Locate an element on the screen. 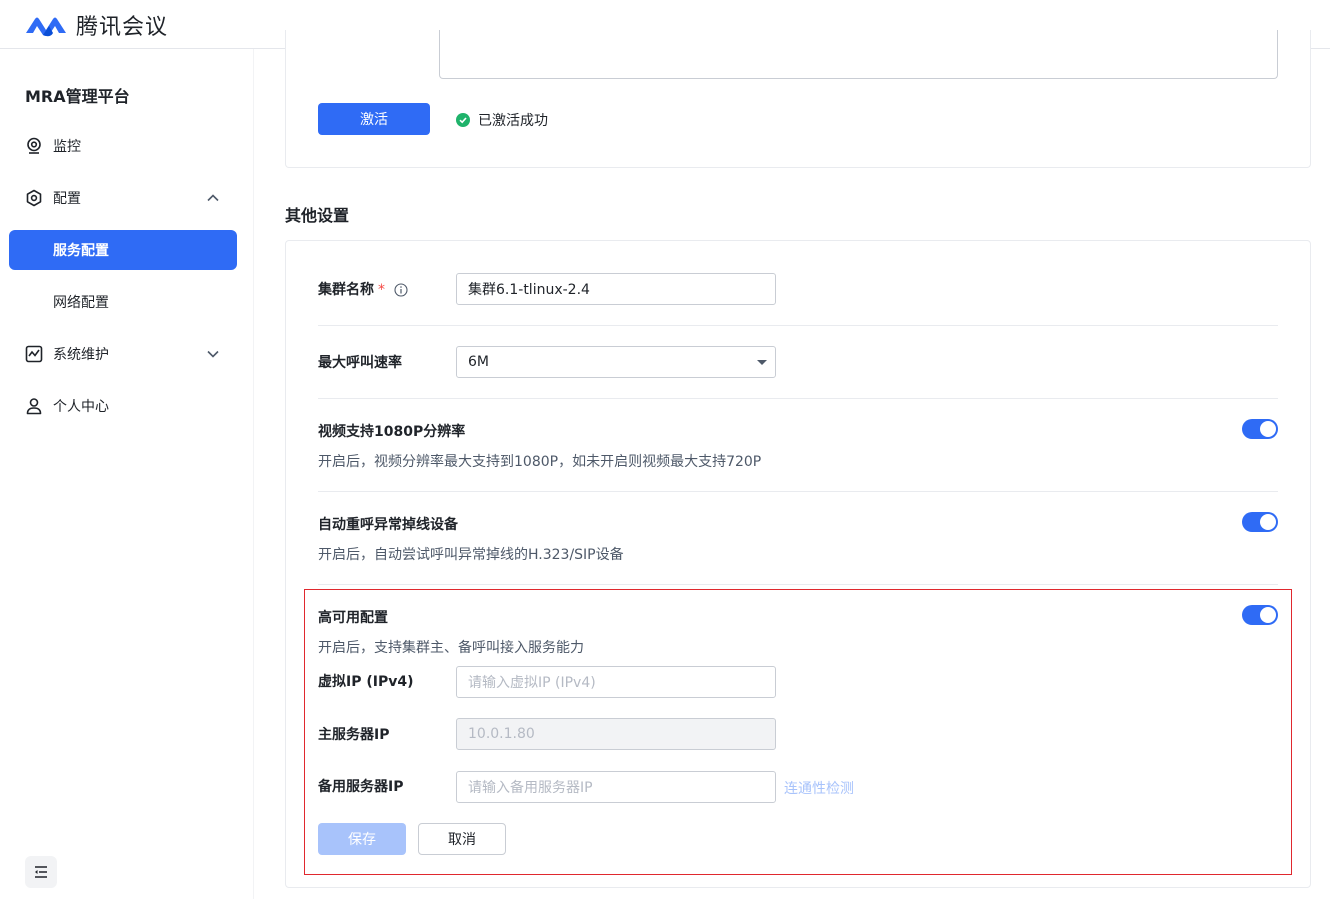 The width and height of the screenshot is (1330, 899). sidebar-item-label: 系统维护 is located at coordinates (81, 355).